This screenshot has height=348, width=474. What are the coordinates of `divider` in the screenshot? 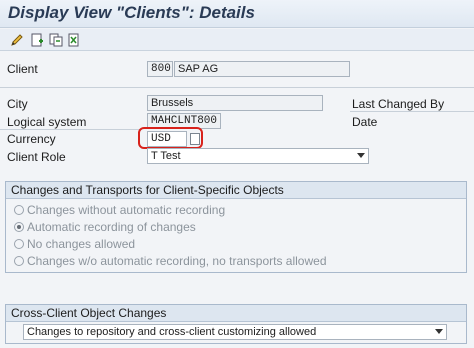 It's located at (237, 87).